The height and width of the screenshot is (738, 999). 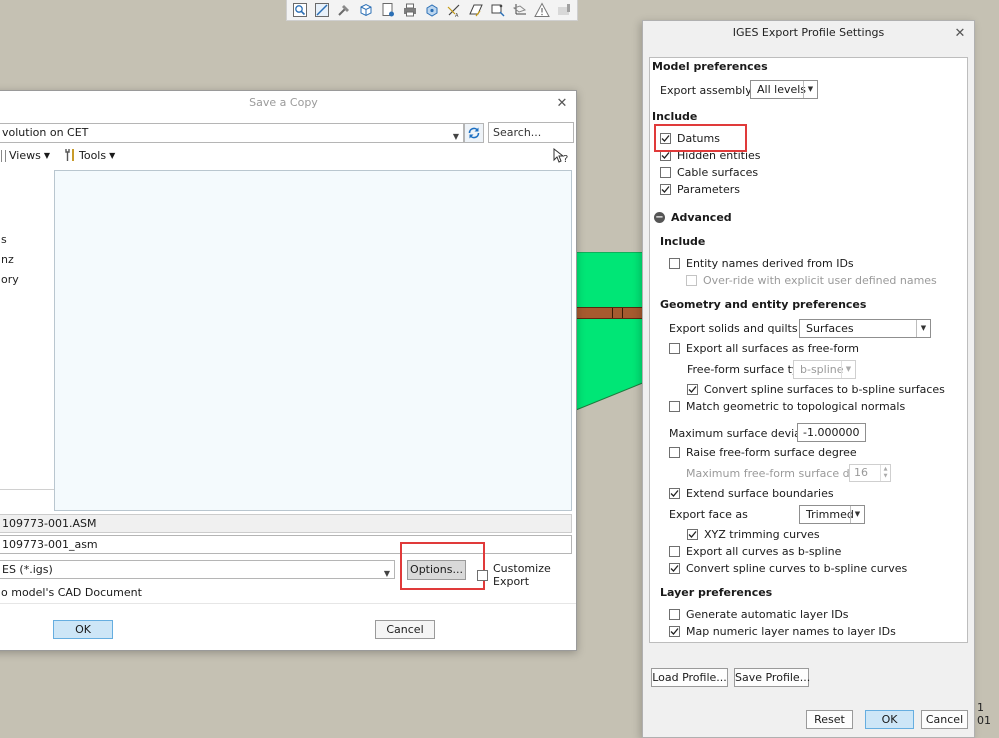 I want to click on map-layer-names-checkbox: Map numeric layer names to layer IDs, so click(x=782, y=631).